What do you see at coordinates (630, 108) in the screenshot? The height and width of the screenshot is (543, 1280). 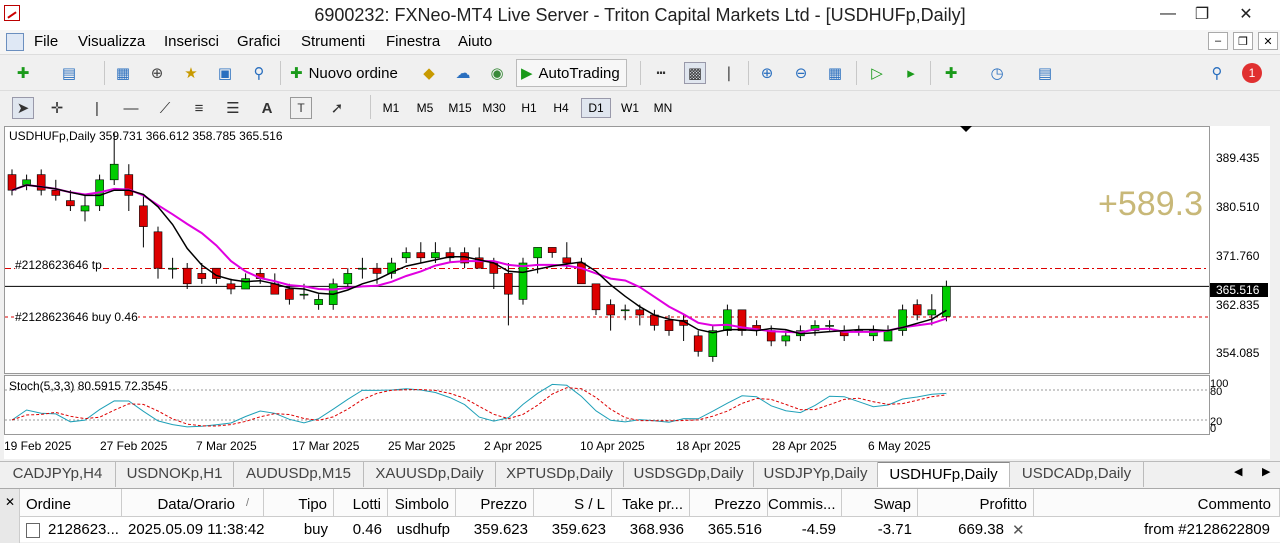 I see `timeframe-w1: W1` at bounding box center [630, 108].